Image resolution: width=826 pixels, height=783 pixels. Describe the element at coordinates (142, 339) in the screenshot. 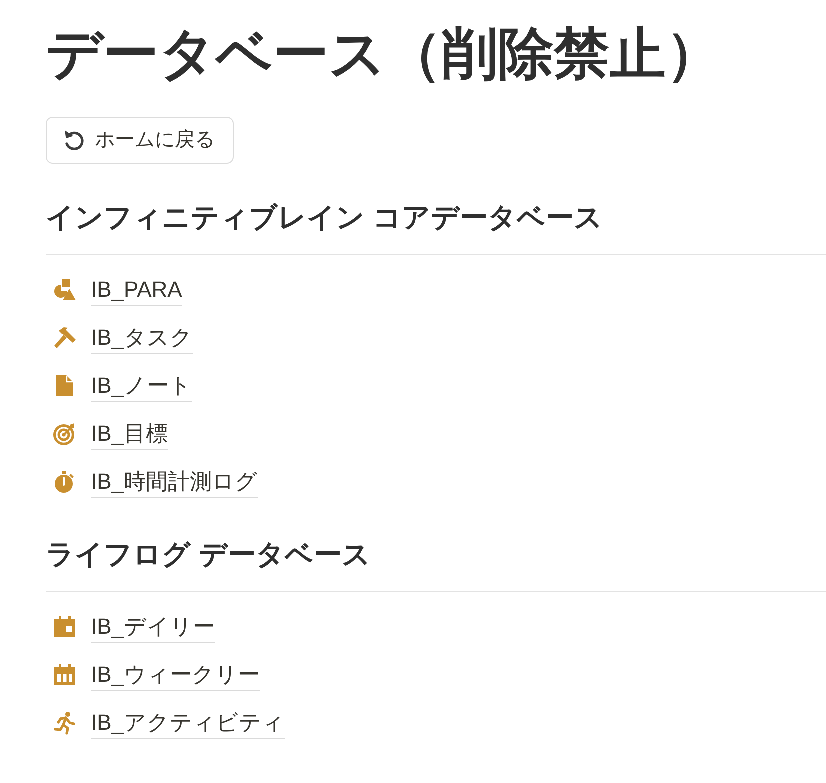

I see `database-link: IB_タスク` at that location.